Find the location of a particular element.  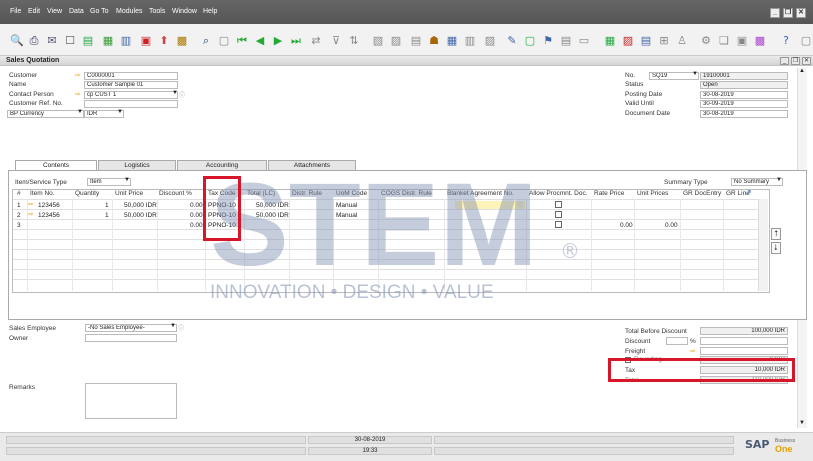

print-preview-icon: 🔍 is located at coordinates (17, 41).